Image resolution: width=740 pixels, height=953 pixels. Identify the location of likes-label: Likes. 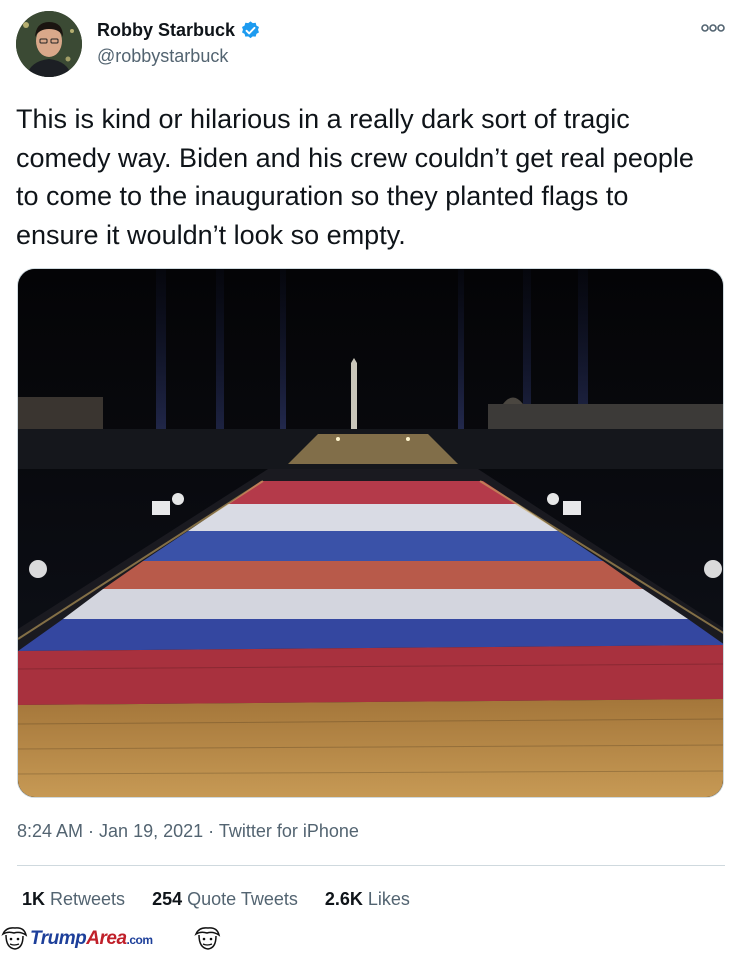
(386, 899).